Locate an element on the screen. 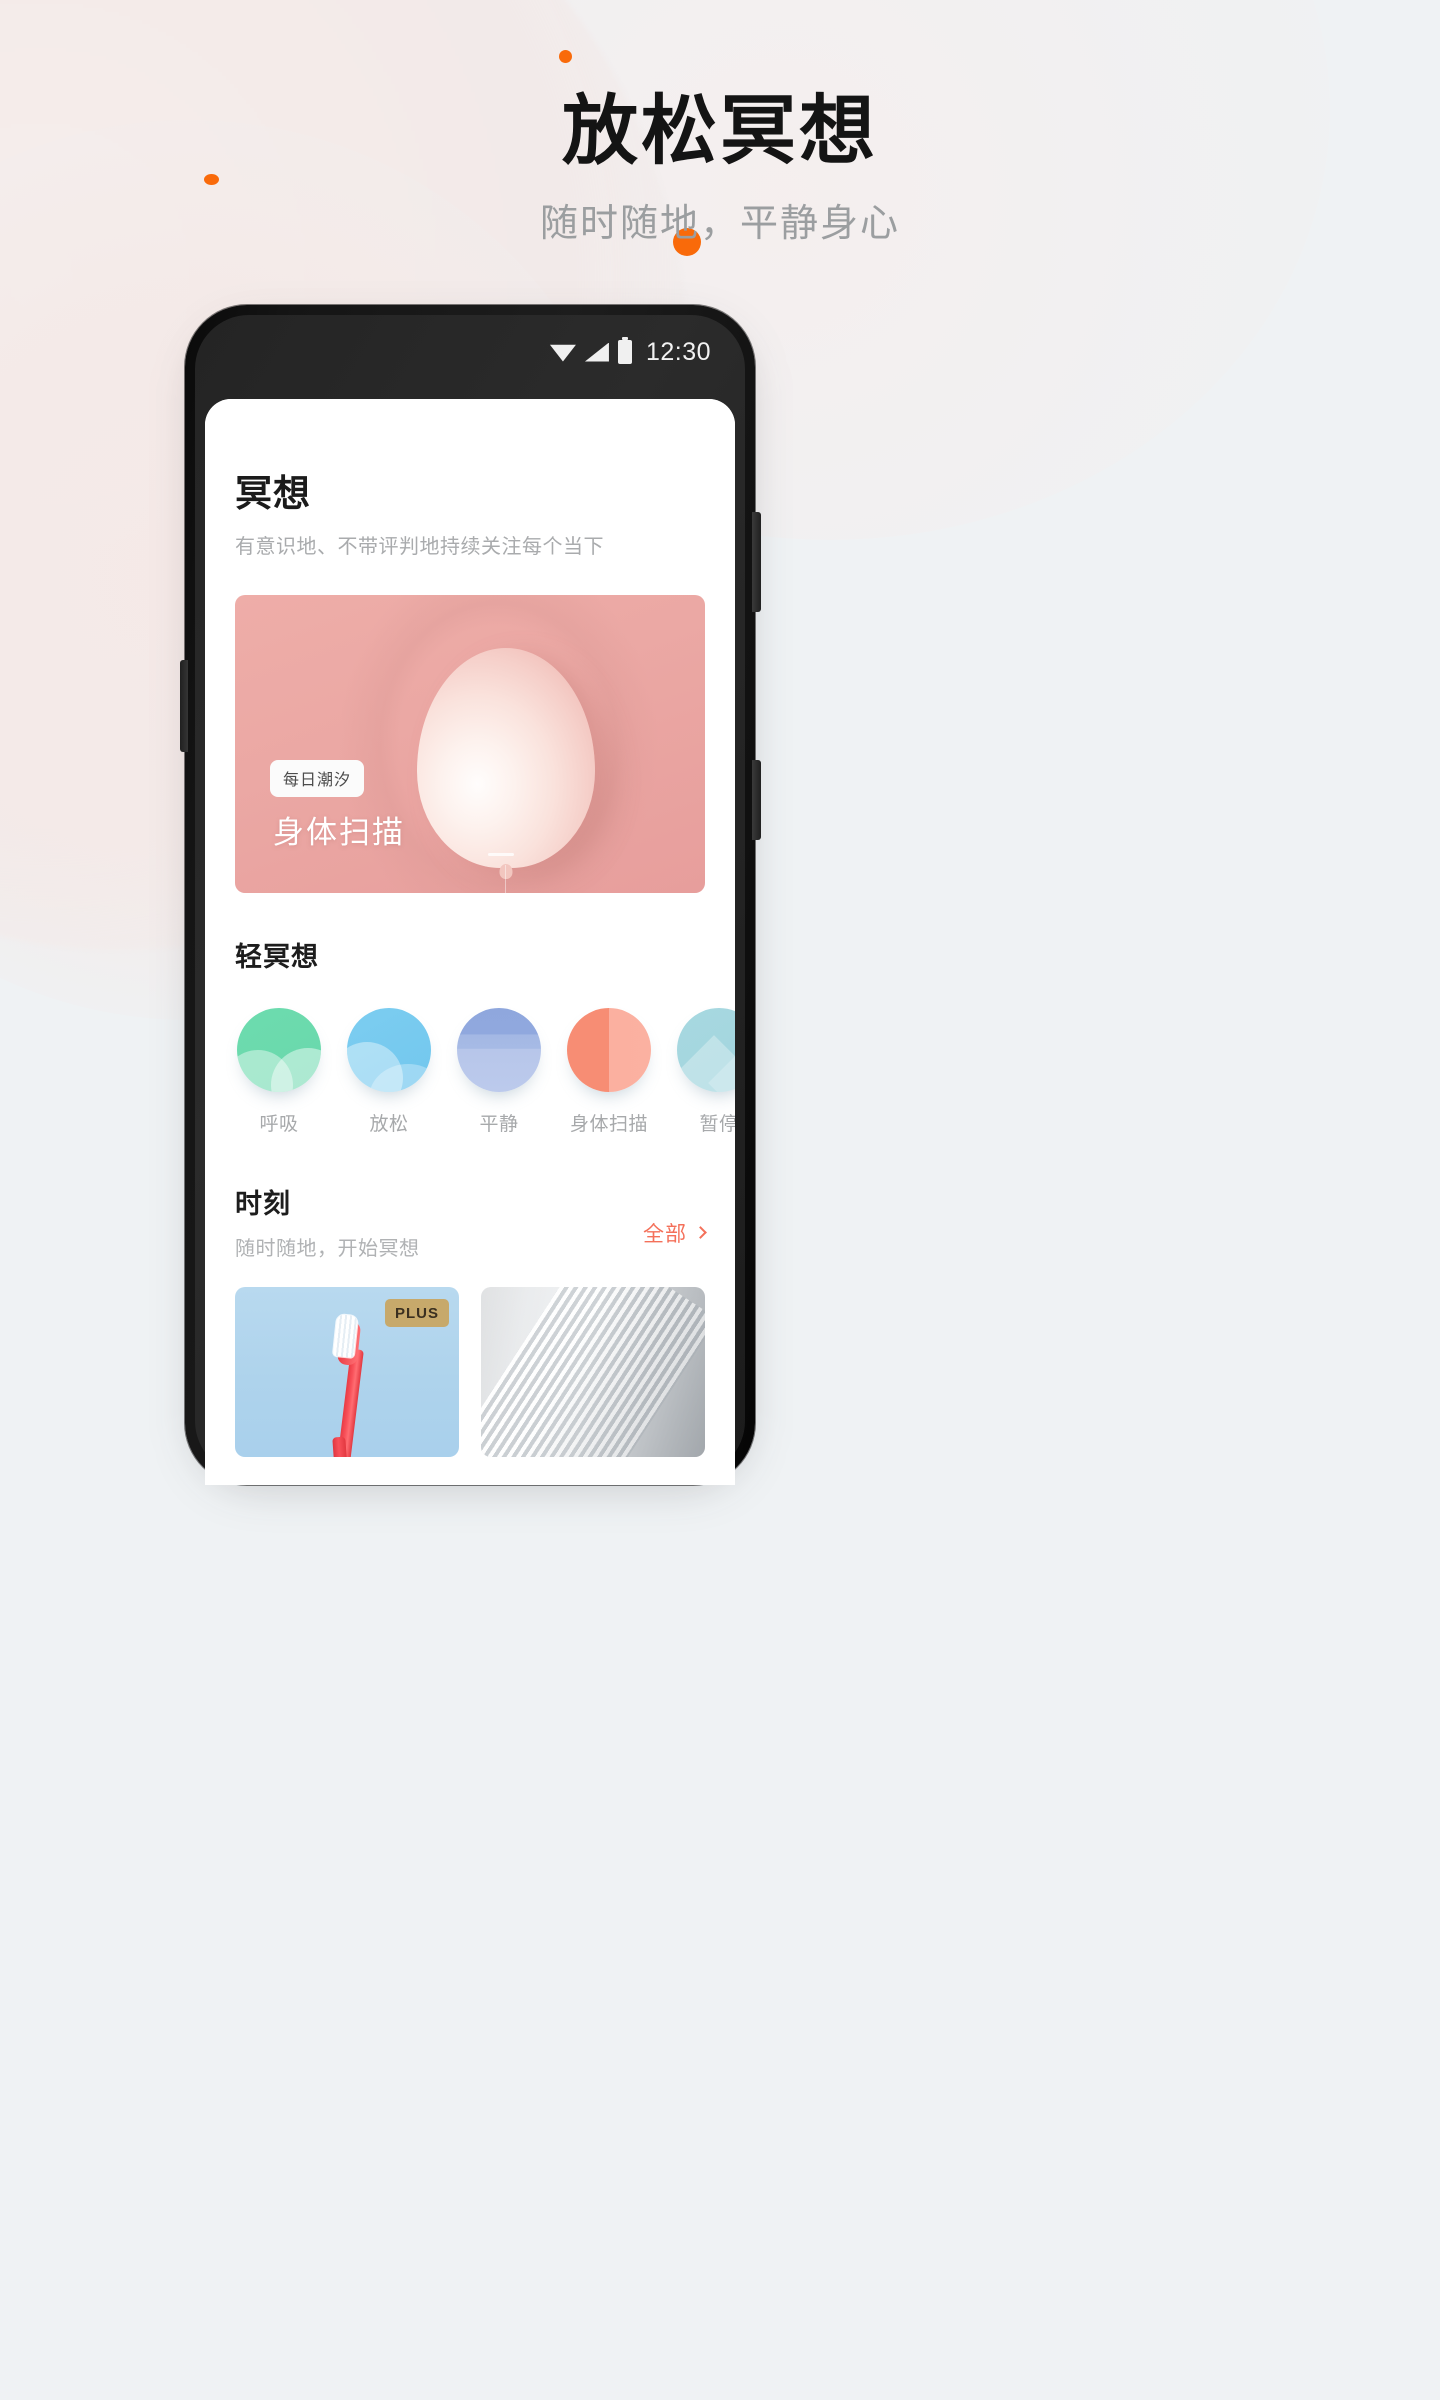 This screenshot has height=2400, width=1440. section-title-moments: 时刻 is located at coordinates (263, 1204).